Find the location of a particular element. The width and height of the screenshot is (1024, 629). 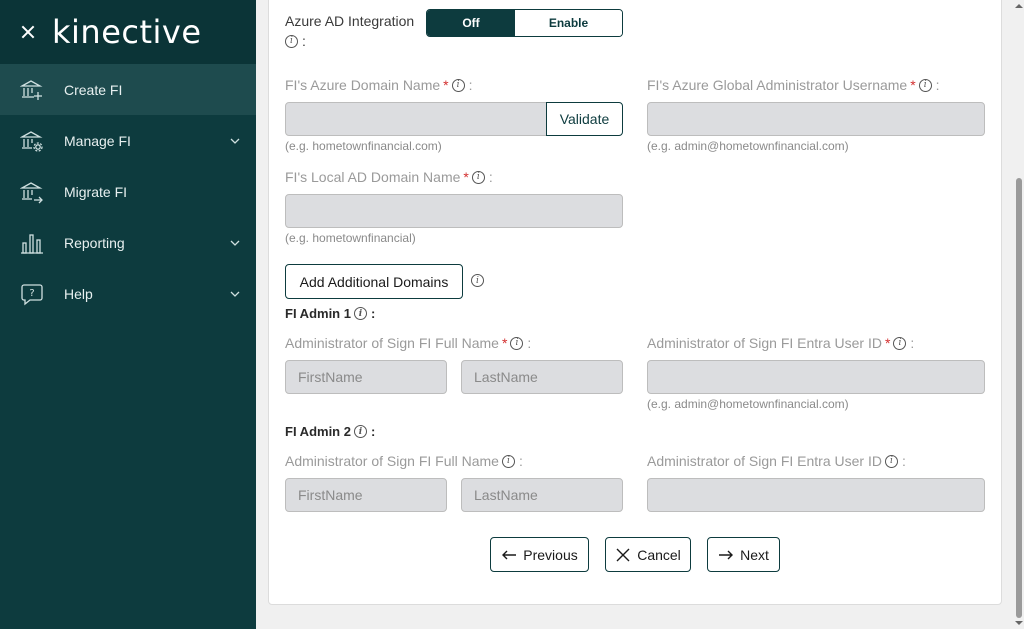

sidebar-item-manage-fi: Manage FI is located at coordinates (128, 140).